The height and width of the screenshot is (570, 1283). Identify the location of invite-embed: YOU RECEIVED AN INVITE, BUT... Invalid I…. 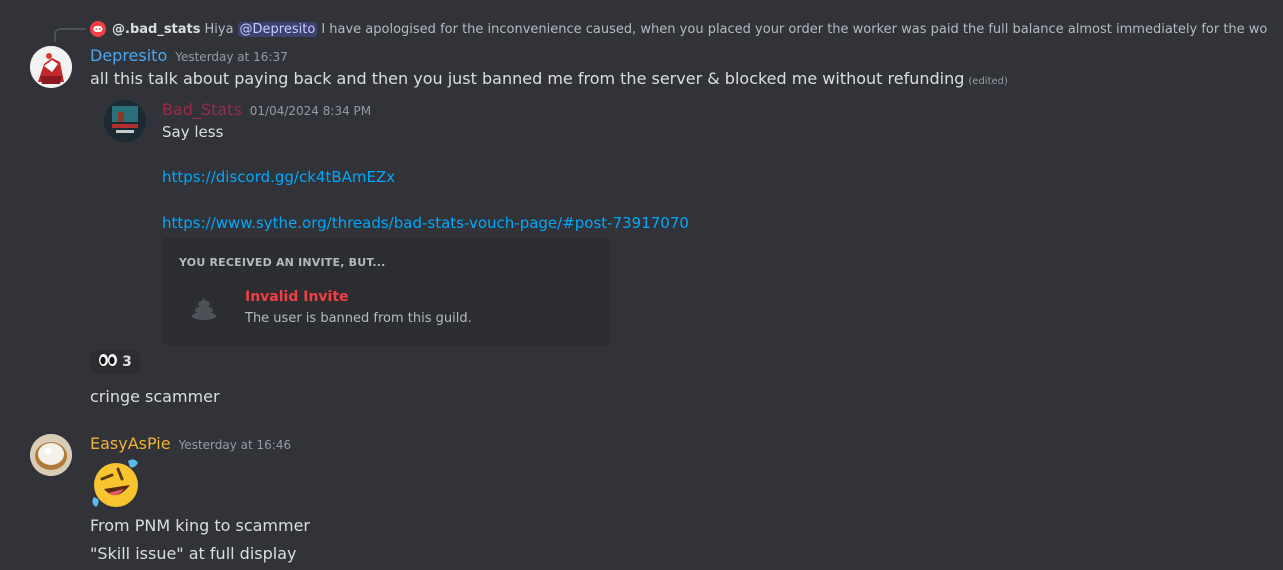
(386, 291).